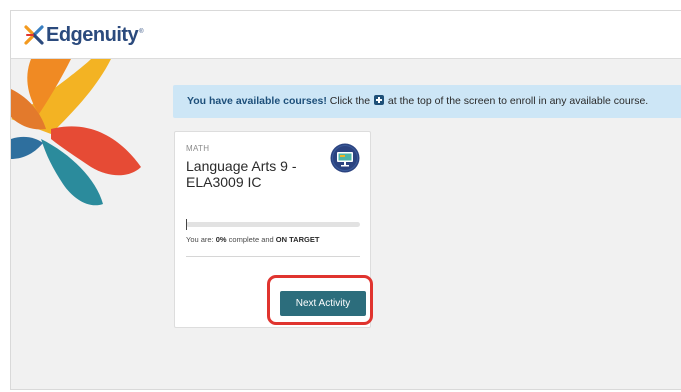  Describe the element at coordinates (221, 239) in the screenshot. I see `progress-percent: 0%` at that location.